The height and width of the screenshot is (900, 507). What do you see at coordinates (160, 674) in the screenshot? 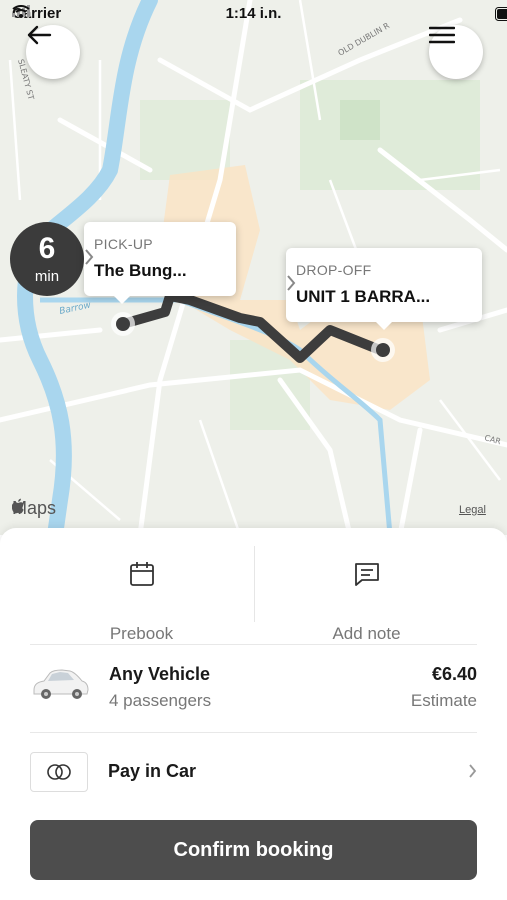
I see `vehicle-name: Any Vehicle` at bounding box center [160, 674].